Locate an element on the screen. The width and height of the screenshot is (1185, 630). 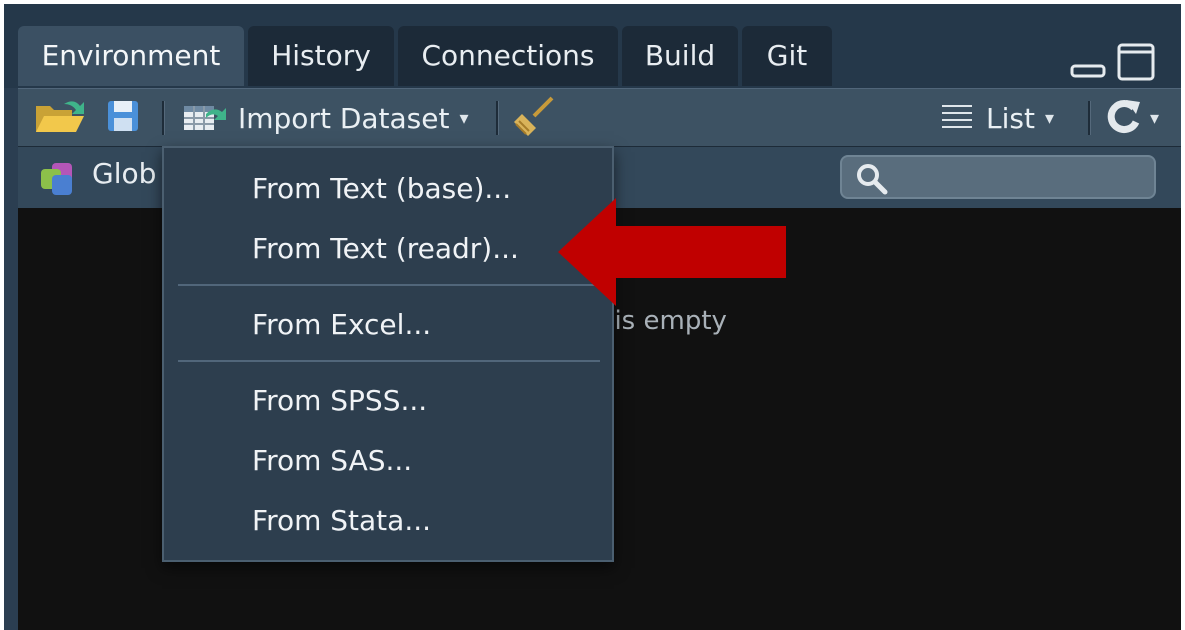
minimize-icon is located at coordinates (1088, 64).